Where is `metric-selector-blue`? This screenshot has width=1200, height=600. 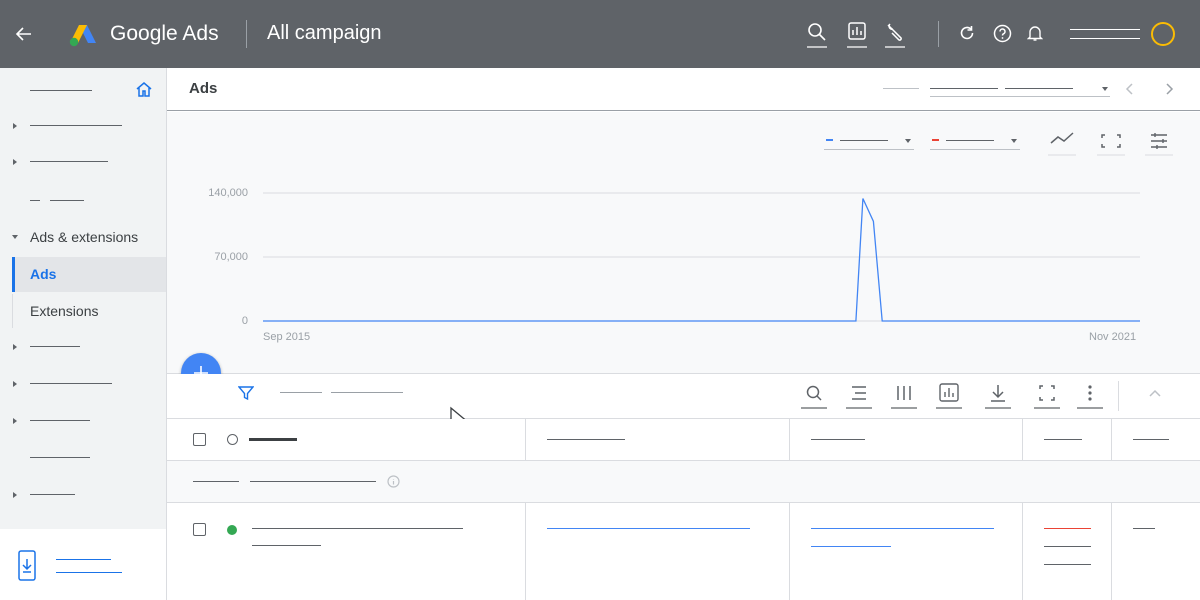 metric-selector-blue is located at coordinates (869, 141).